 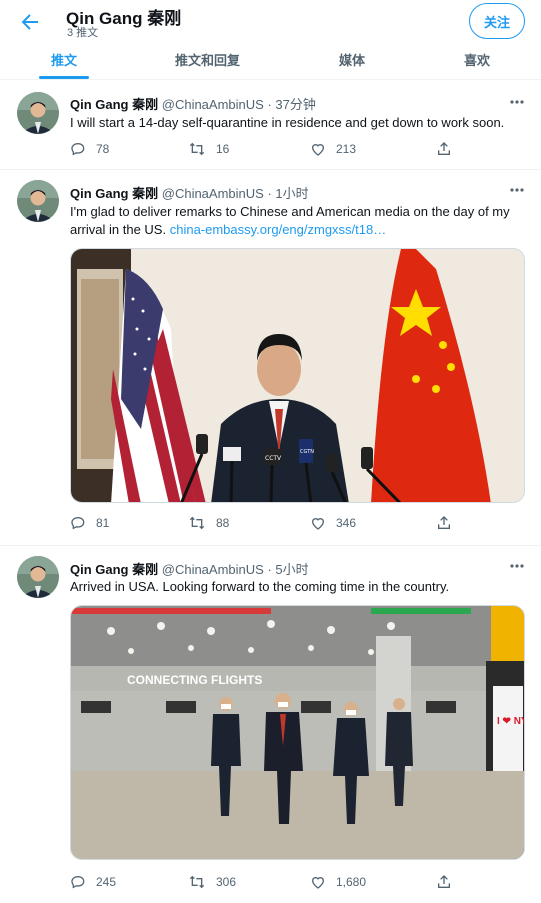 I want to click on retweet-count: 306, so click(x=226, y=882).